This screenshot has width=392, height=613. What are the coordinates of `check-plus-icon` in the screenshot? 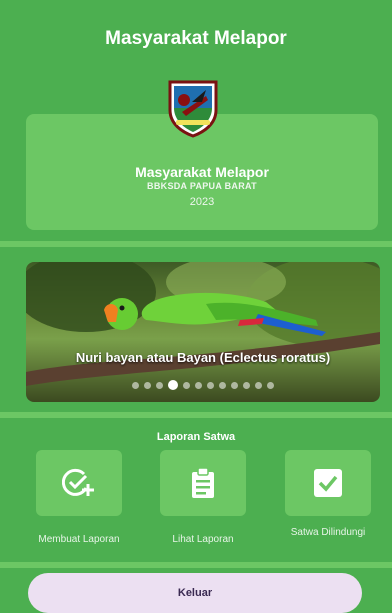 It's located at (78, 482).